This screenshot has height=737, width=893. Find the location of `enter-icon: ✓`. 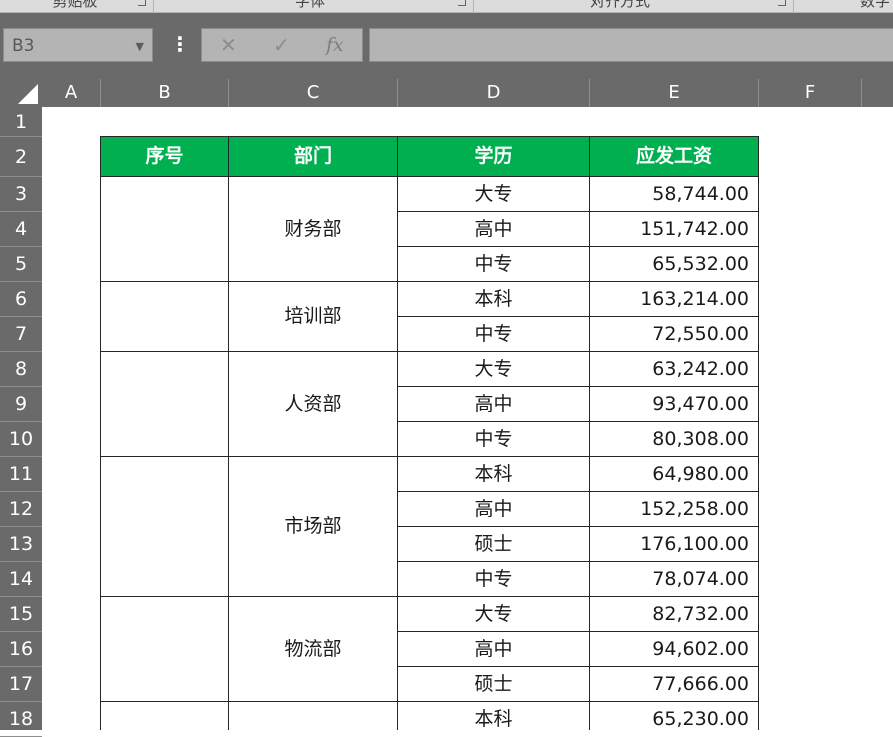

enter-icon: ✓ is located at coordinates (281, 45).